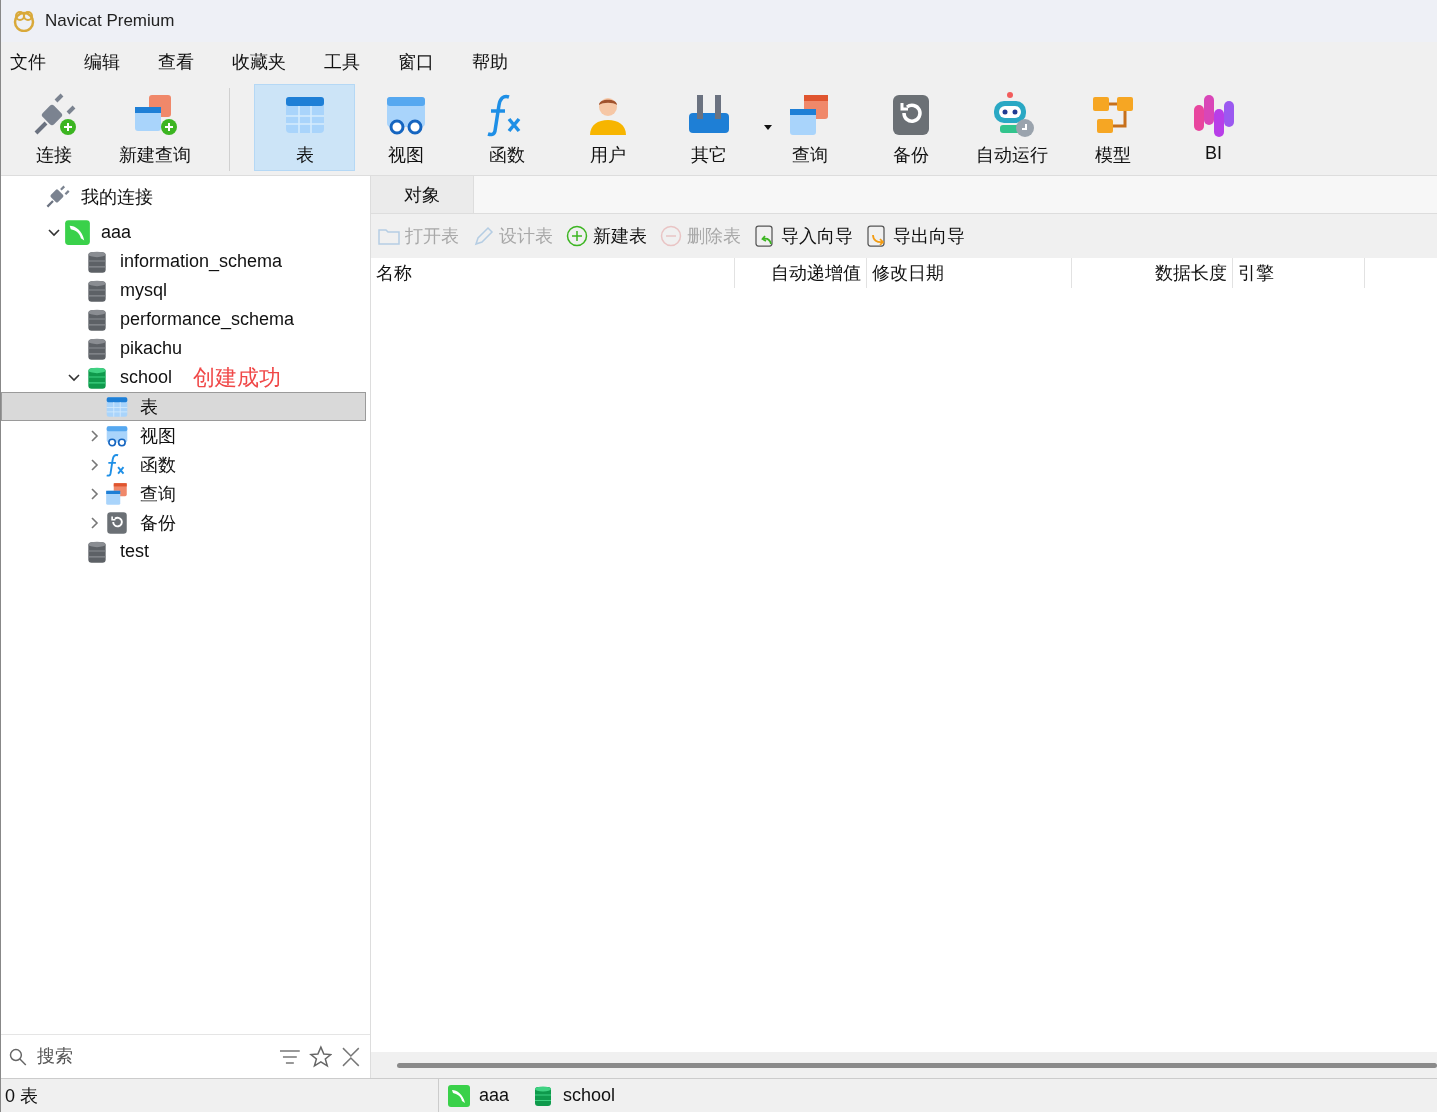 Image resolution: width=1437 pixels, height=1112 pixels. What do you see at coordinates (304, 127) in the screenshot?
I see `toolbar-button: 表` at bounding box center [304, 127].